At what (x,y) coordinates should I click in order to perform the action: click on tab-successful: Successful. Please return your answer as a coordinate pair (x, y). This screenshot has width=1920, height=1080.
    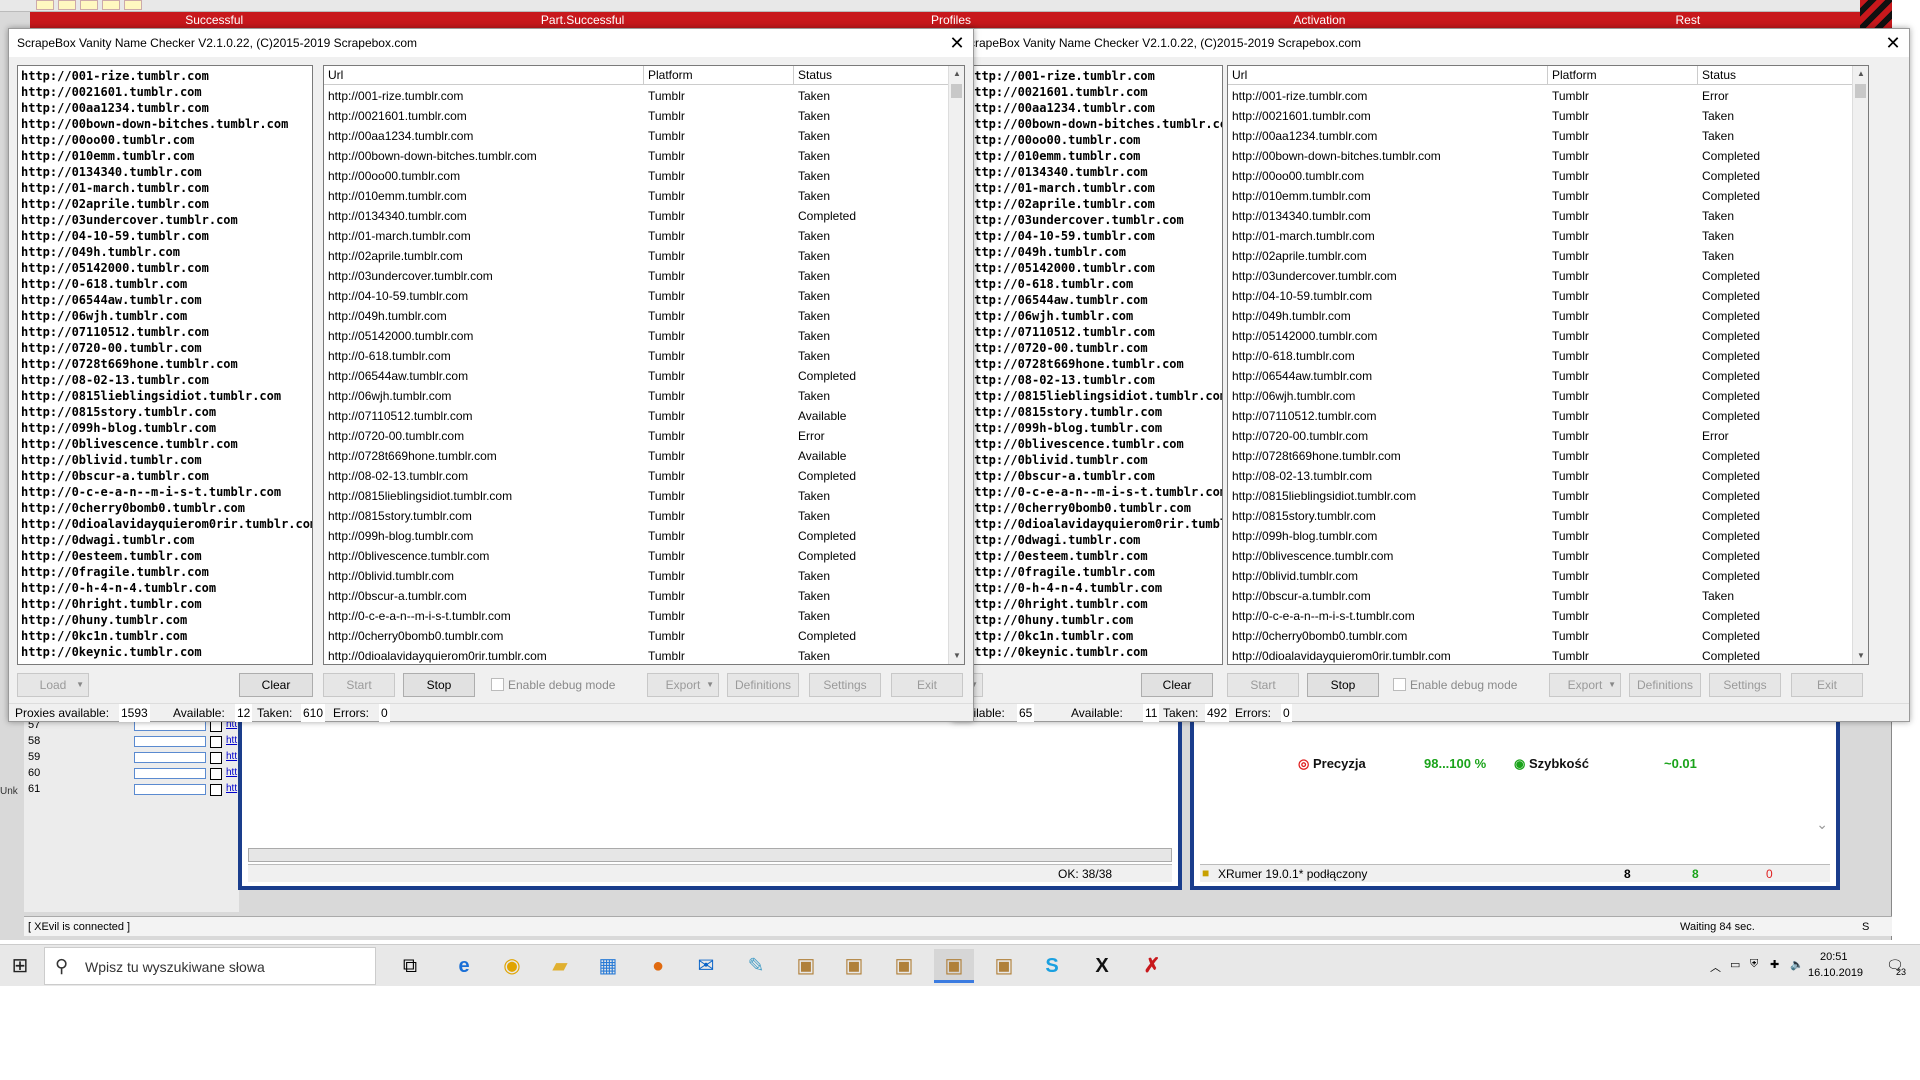
    Looking at the image, I should click on (214, 20).